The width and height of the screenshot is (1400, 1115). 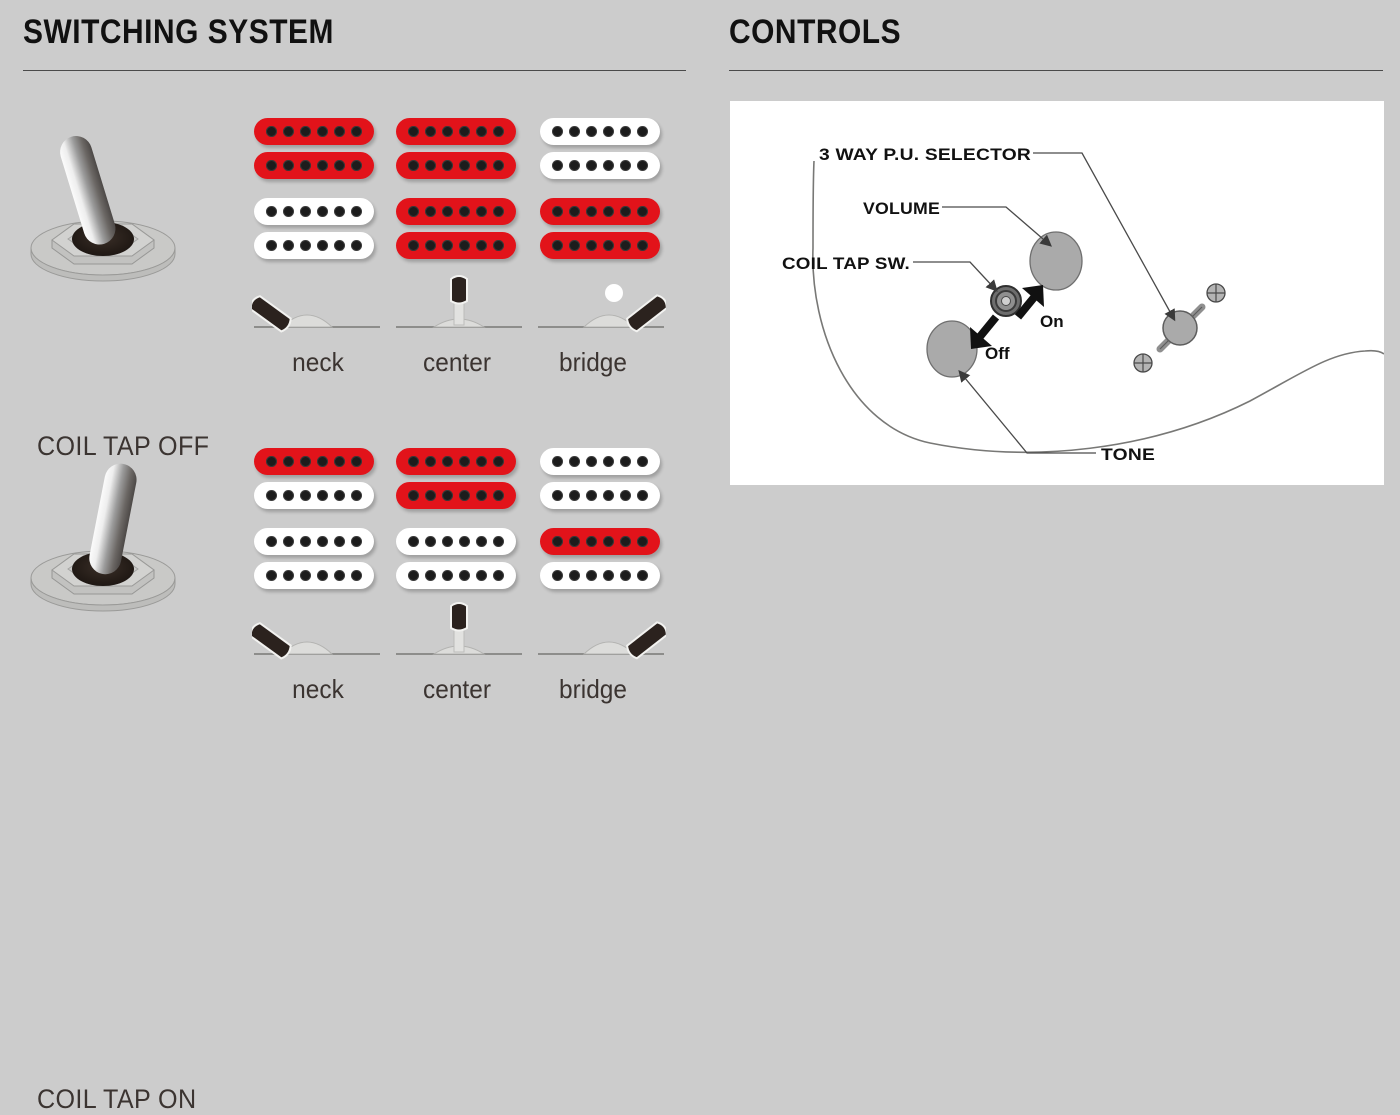 What do you see at coordinates (317, 633) in the screenshot?
I see `selector-position-icon-neck-bottom` at bounding box center [317, 633].